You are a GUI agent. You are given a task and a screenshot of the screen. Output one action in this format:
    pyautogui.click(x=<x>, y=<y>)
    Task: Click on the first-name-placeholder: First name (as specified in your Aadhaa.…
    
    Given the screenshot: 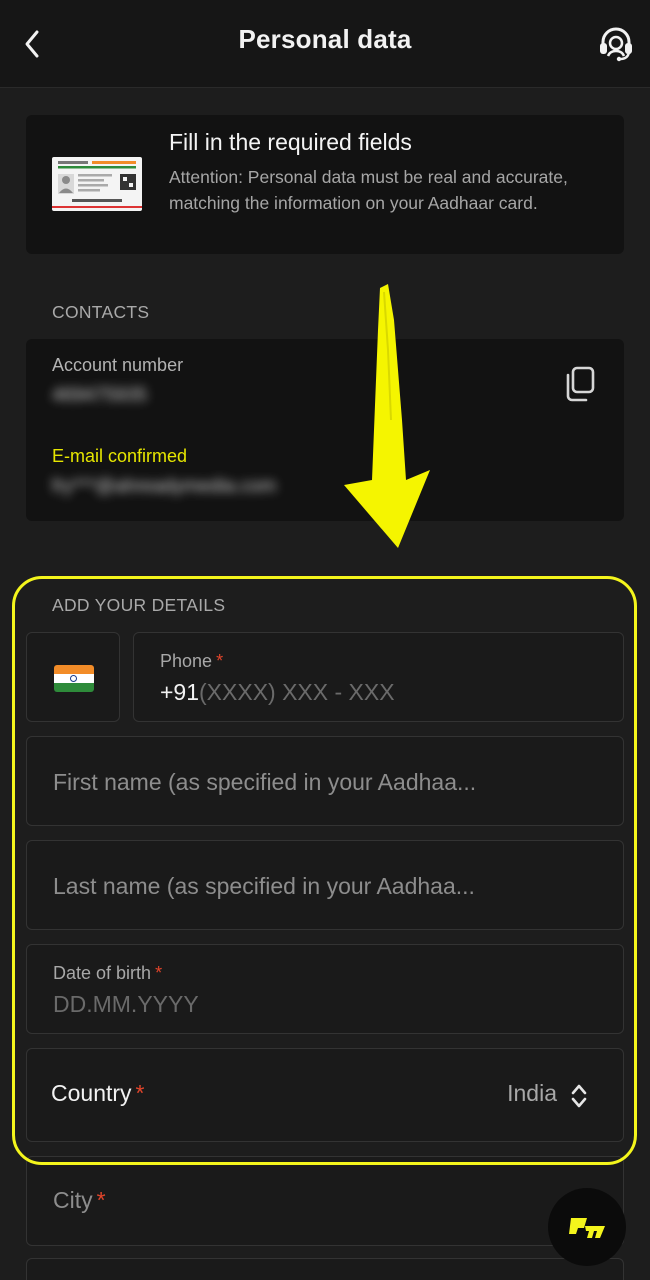 What is the action you would take?
    pyautogui.click(x=265, y=782)
    